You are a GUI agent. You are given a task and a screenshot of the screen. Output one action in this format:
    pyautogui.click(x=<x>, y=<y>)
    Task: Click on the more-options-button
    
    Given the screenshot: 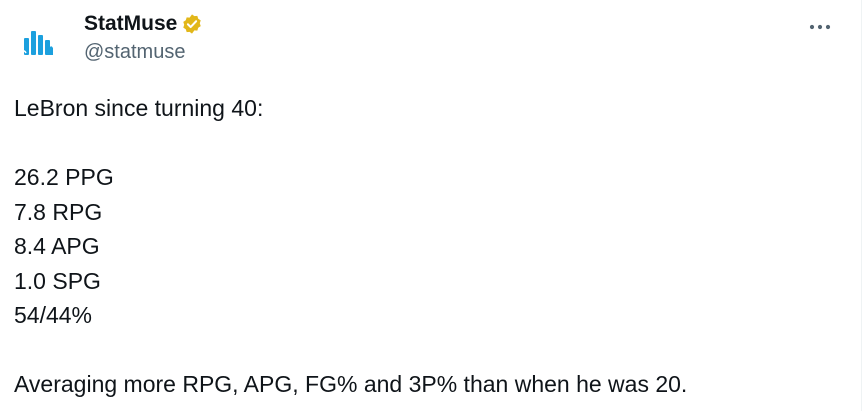 What is the action you would take?
    pyautogui.click(x=820, y=27)
    